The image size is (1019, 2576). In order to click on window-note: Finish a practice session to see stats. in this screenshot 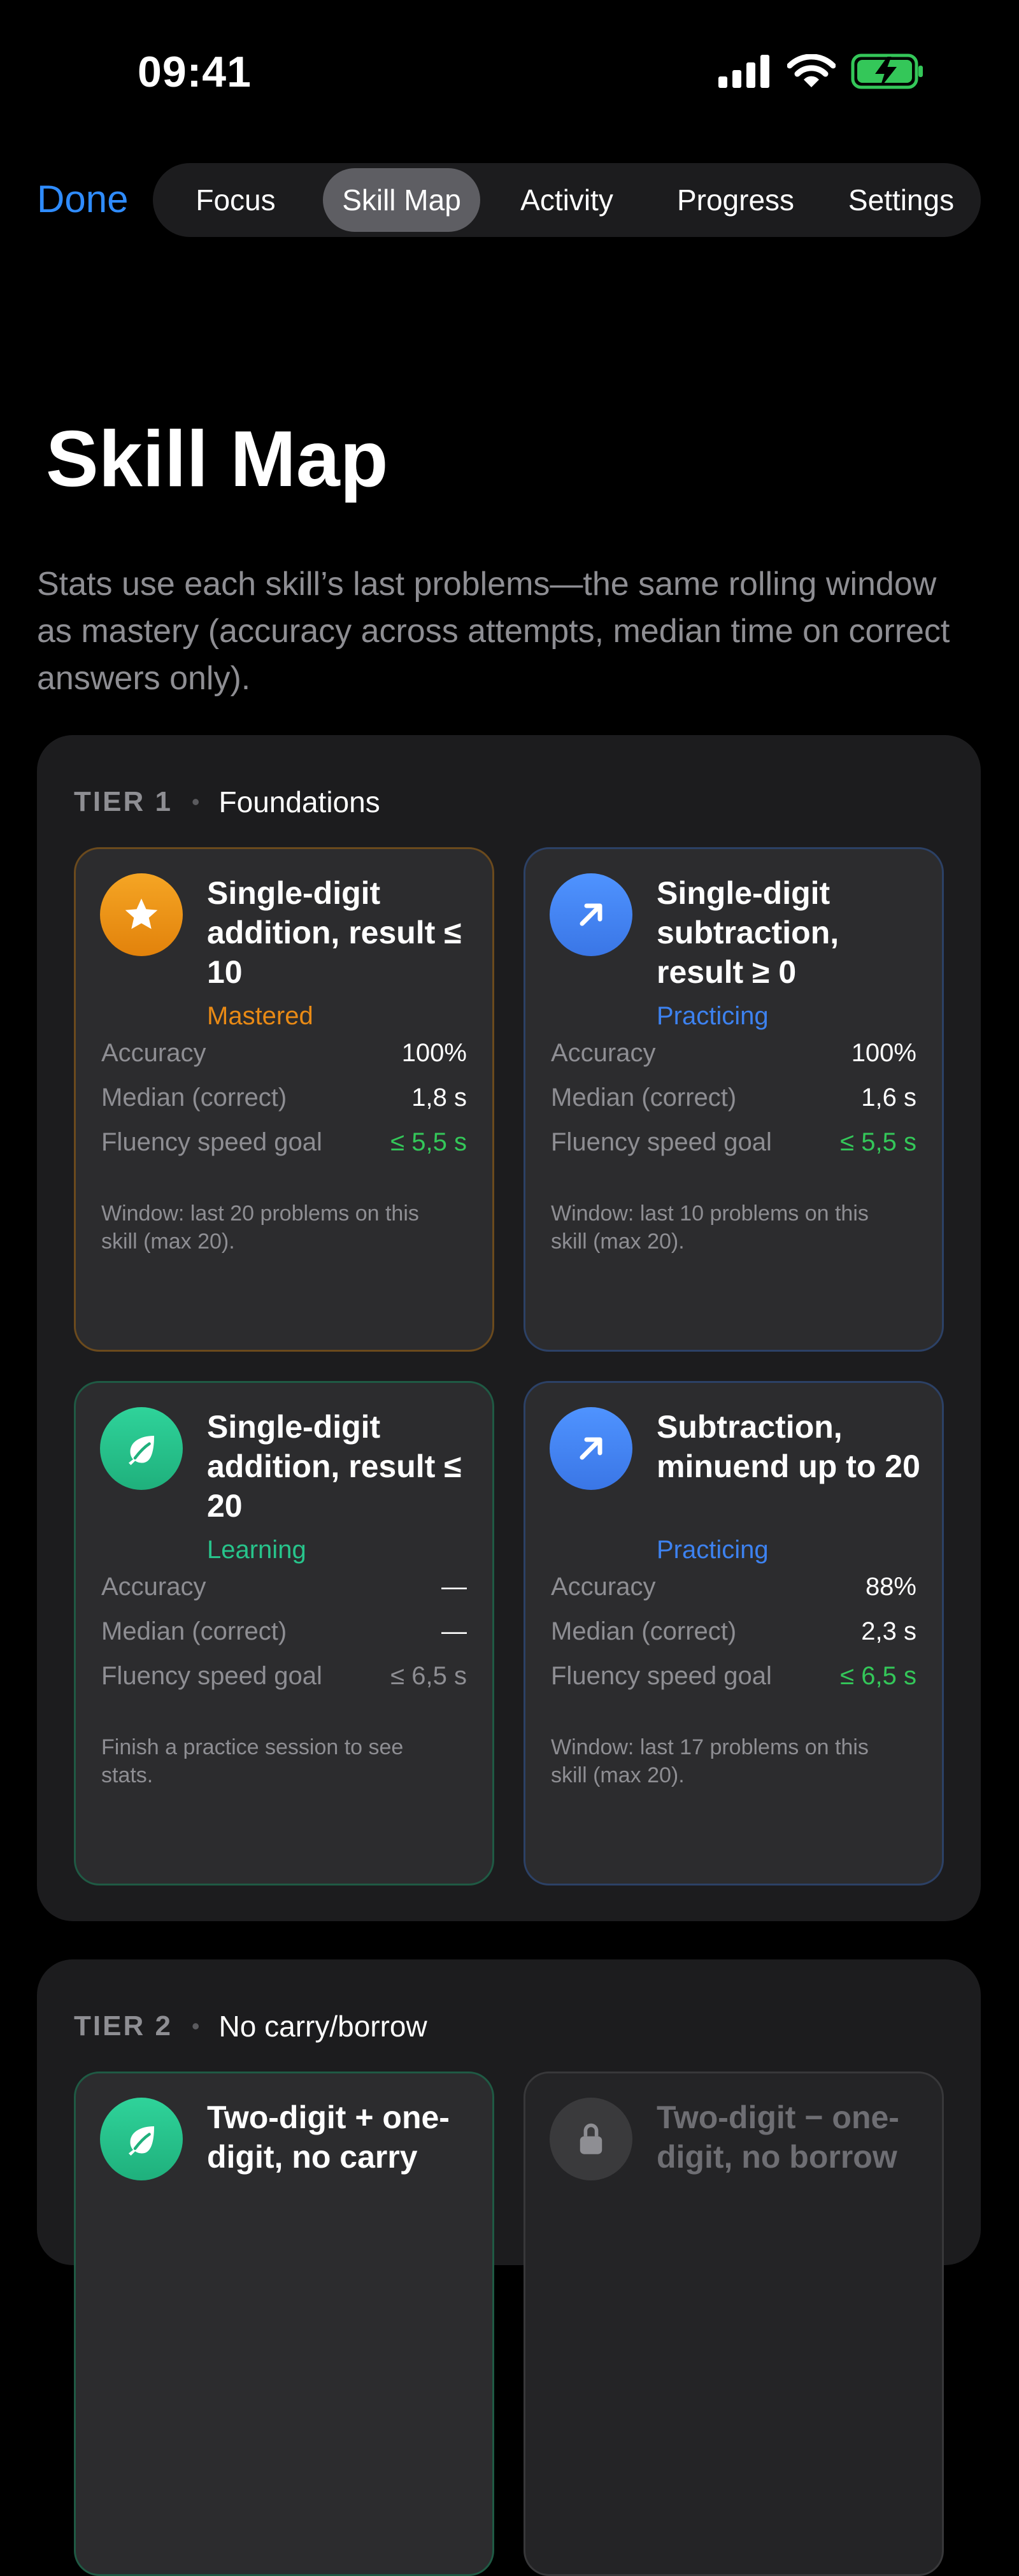, I will do `click(252, 1761)`.